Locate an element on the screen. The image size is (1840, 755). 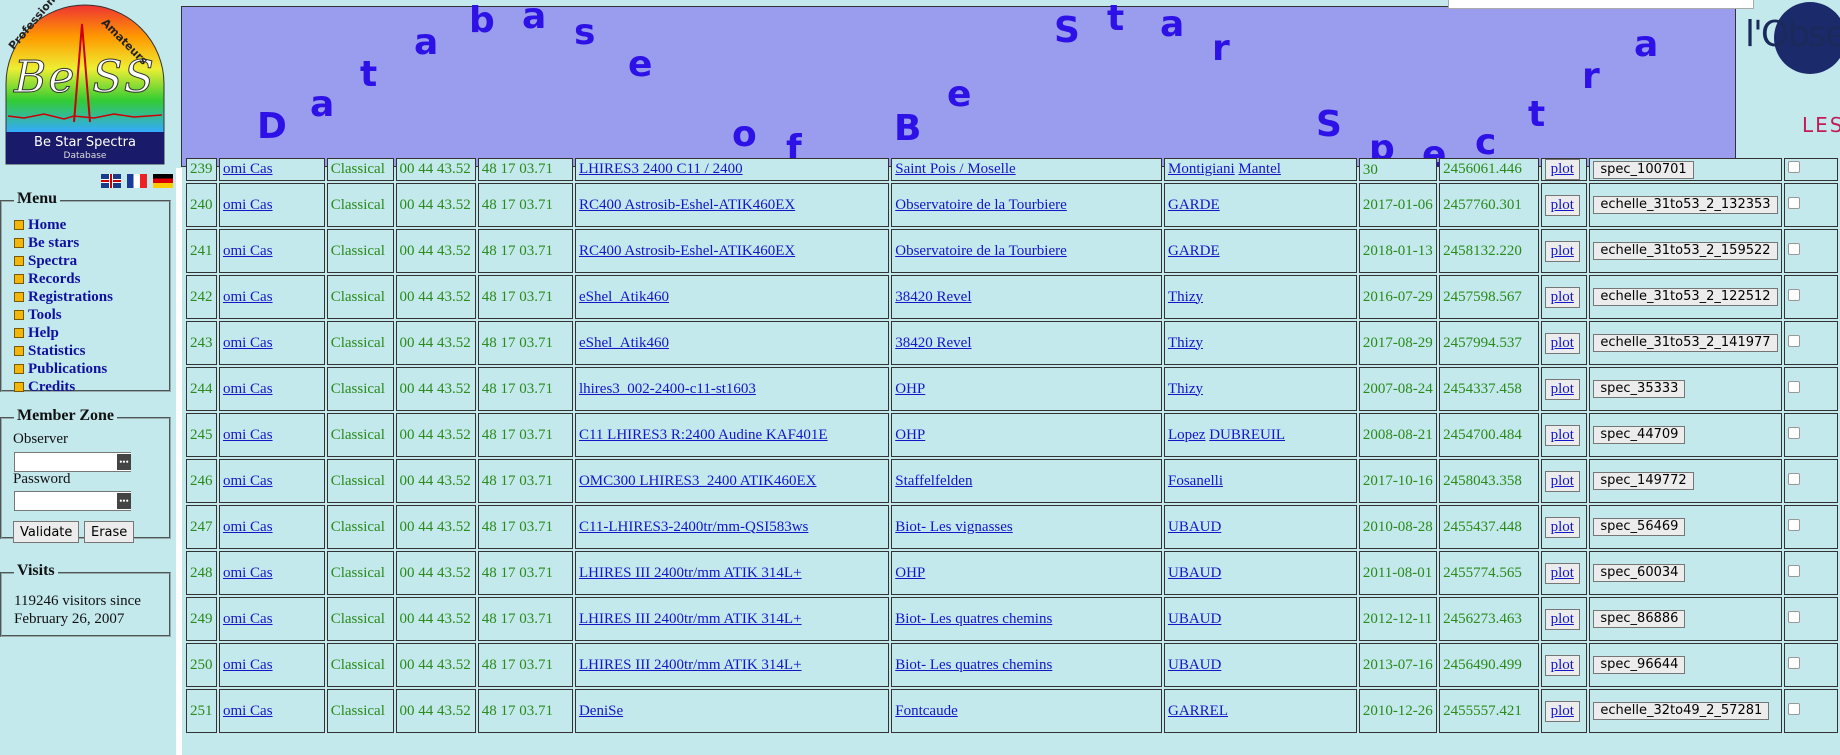
observer-link: Mantel is located at coordinates (1259, 169).